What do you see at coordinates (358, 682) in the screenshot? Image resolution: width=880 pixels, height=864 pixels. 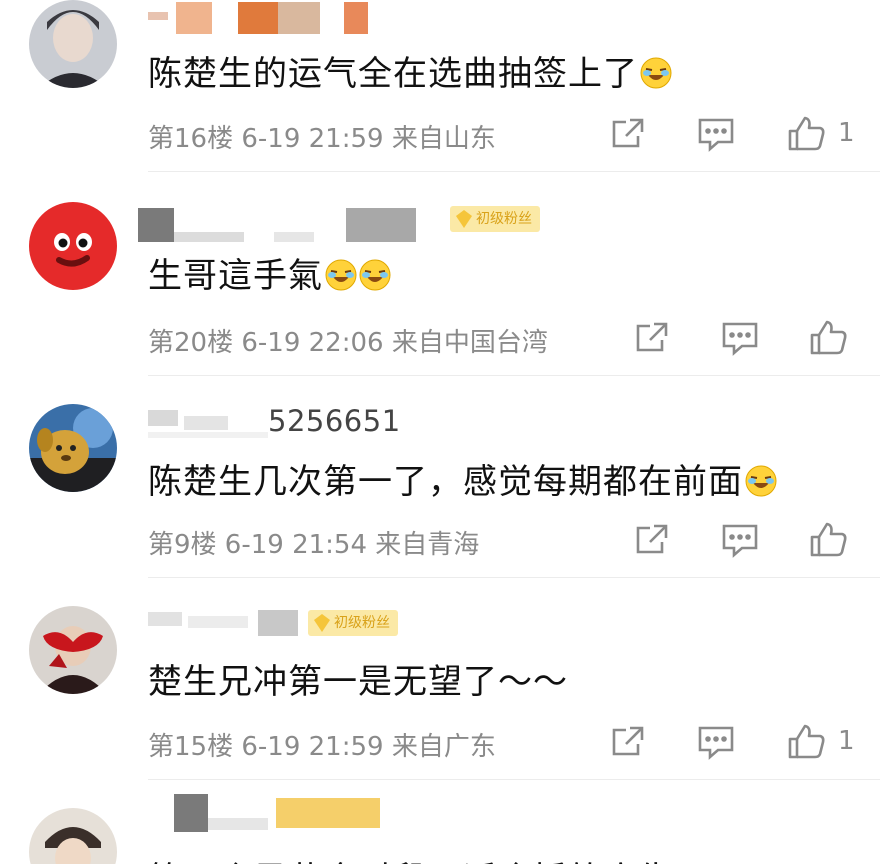 I see `comment-text: 楚生兄冲第一是无望了～～` at bounding box center [358, 682].